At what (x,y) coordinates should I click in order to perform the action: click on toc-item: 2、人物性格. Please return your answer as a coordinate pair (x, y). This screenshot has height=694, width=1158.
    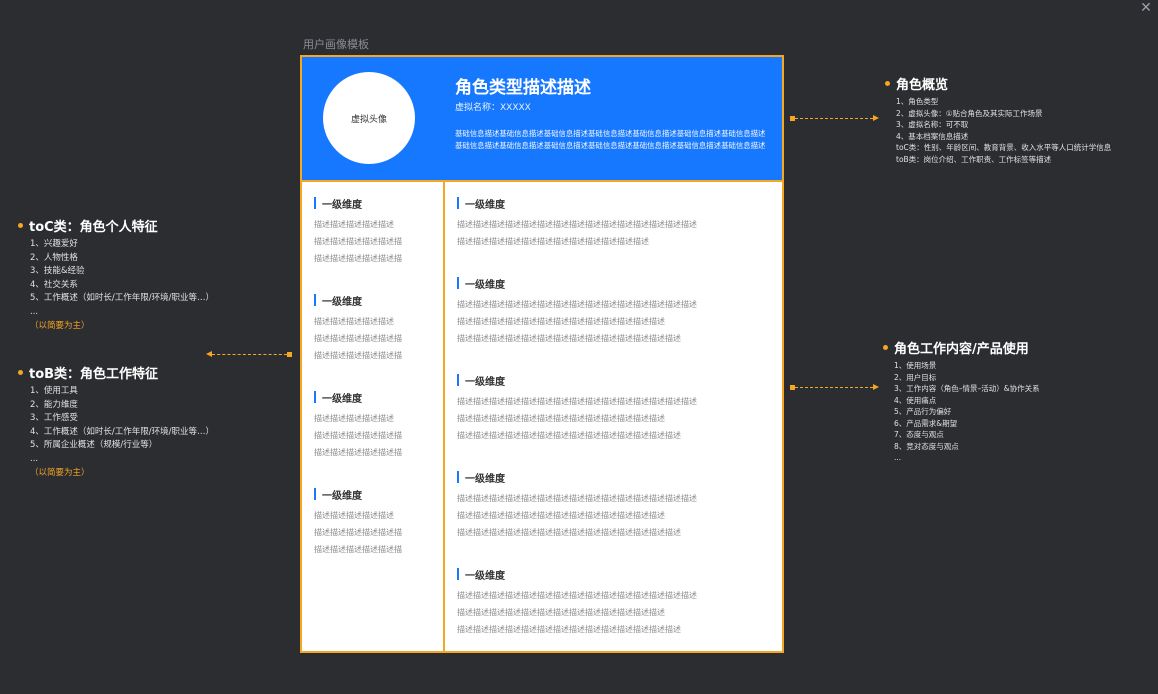
    Looking at the image, I should click on (54, 257).